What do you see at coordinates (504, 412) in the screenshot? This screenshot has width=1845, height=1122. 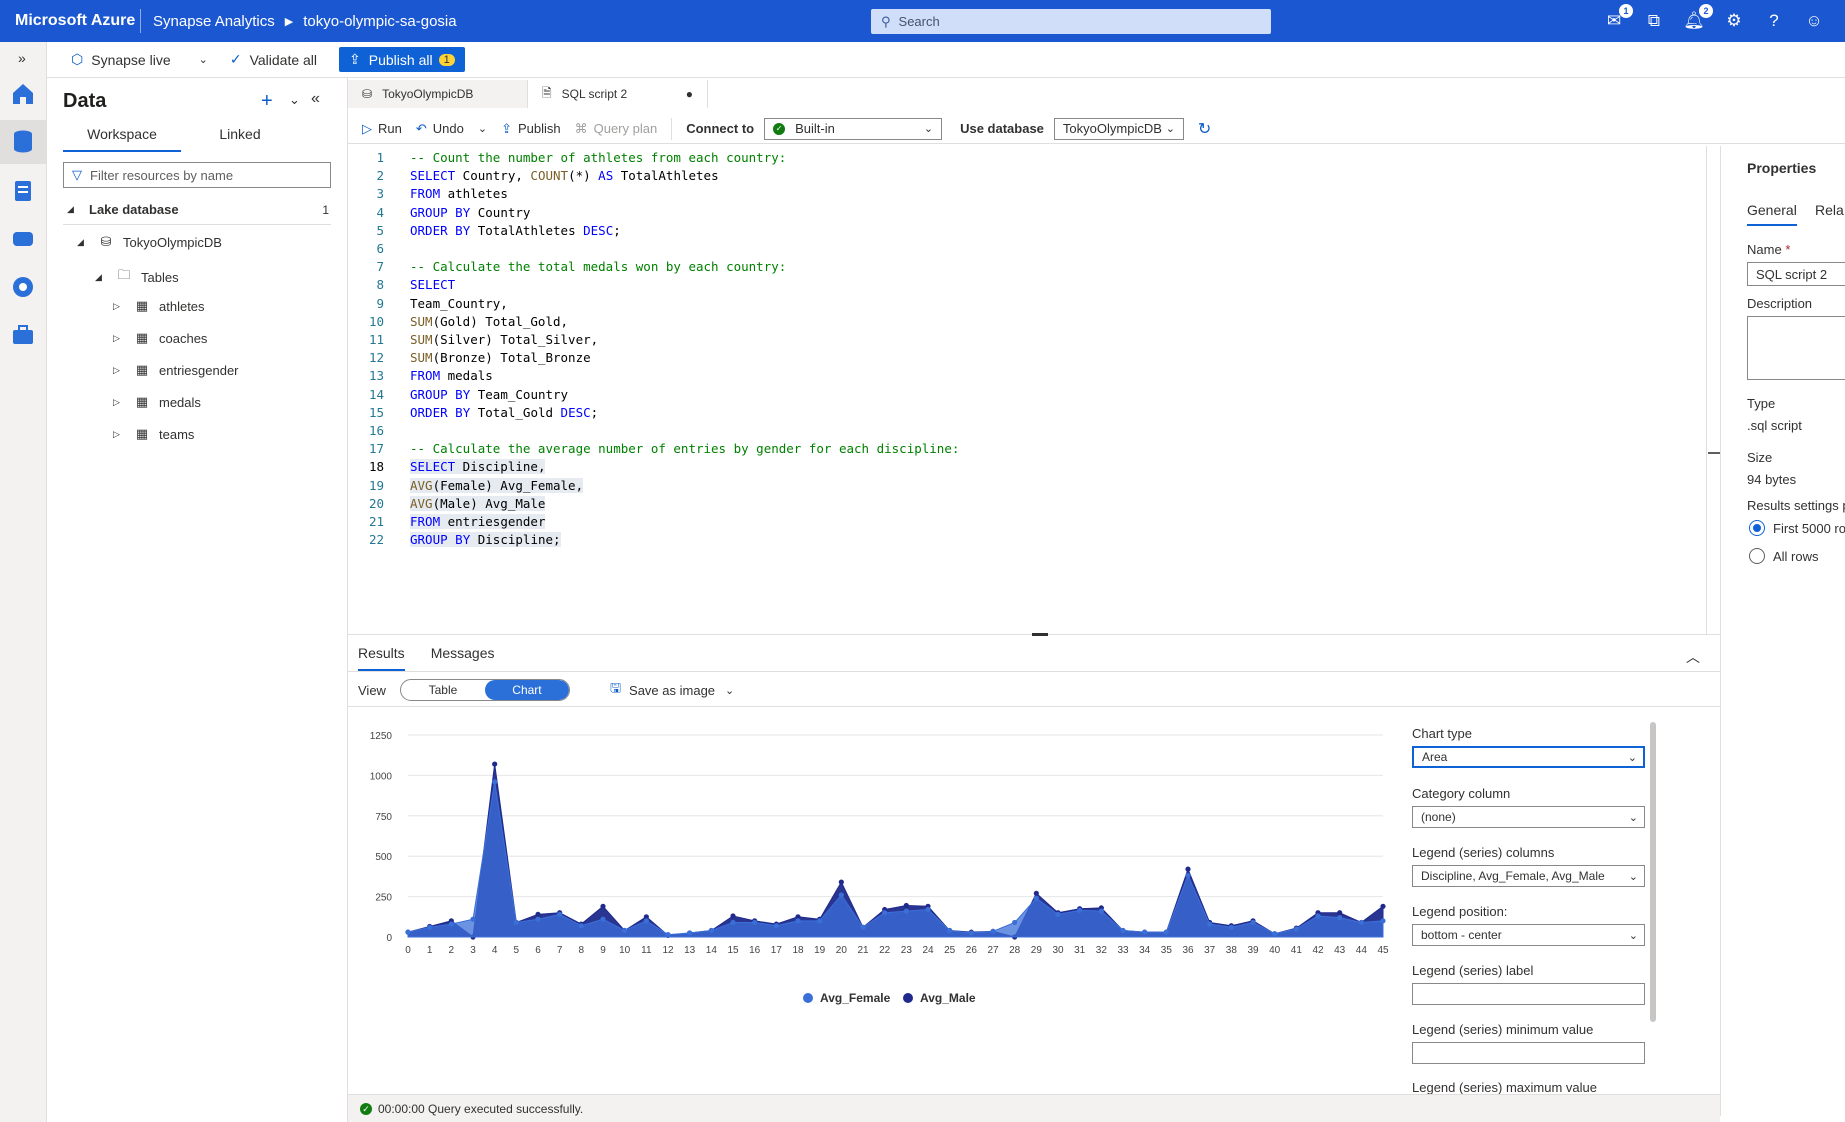 I see `code-line: ORDER BY Total_Gold DESC;` at bounding box center [504, 412].